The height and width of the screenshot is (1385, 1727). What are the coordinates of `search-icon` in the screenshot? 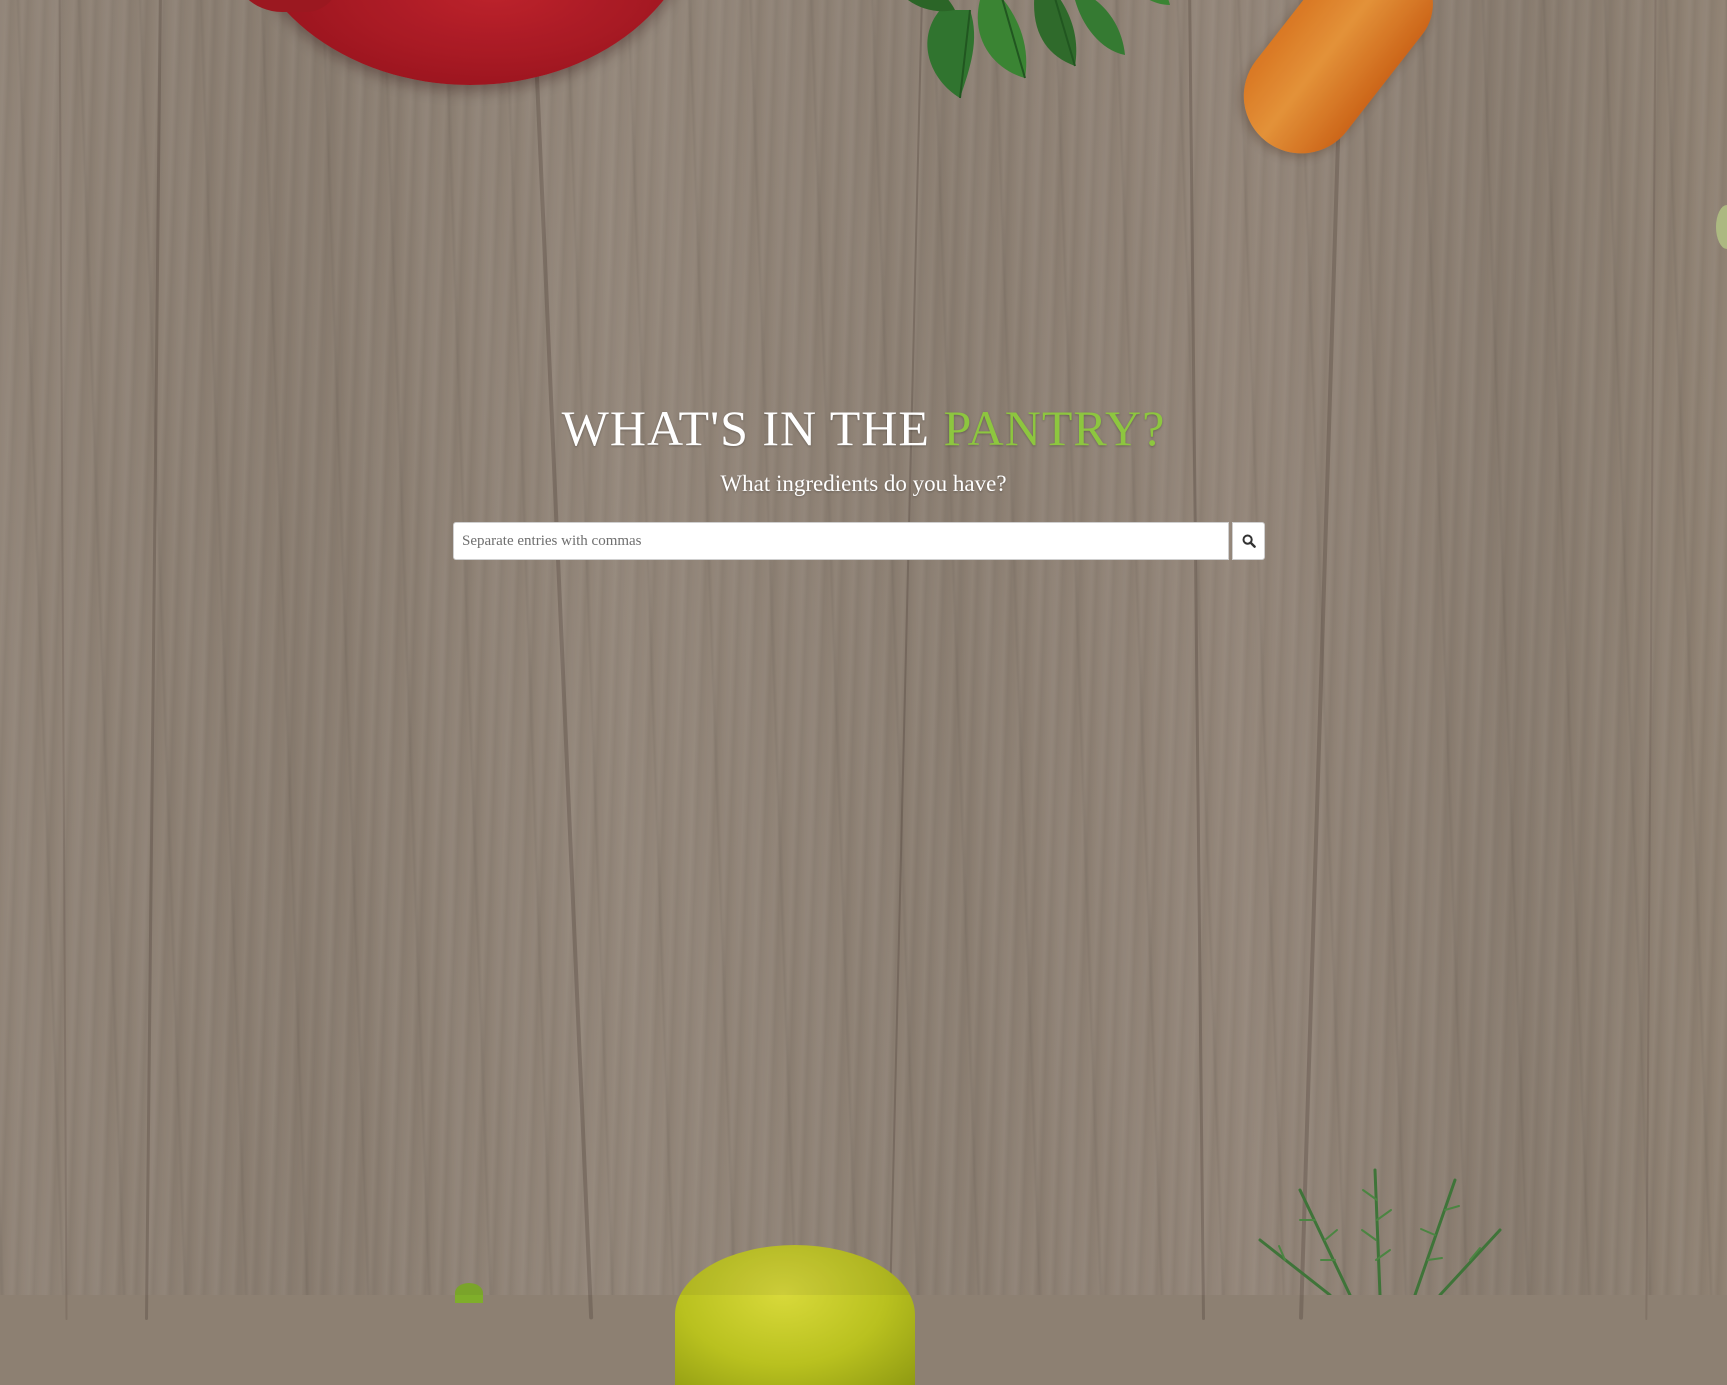 It's located at (1249, 541).